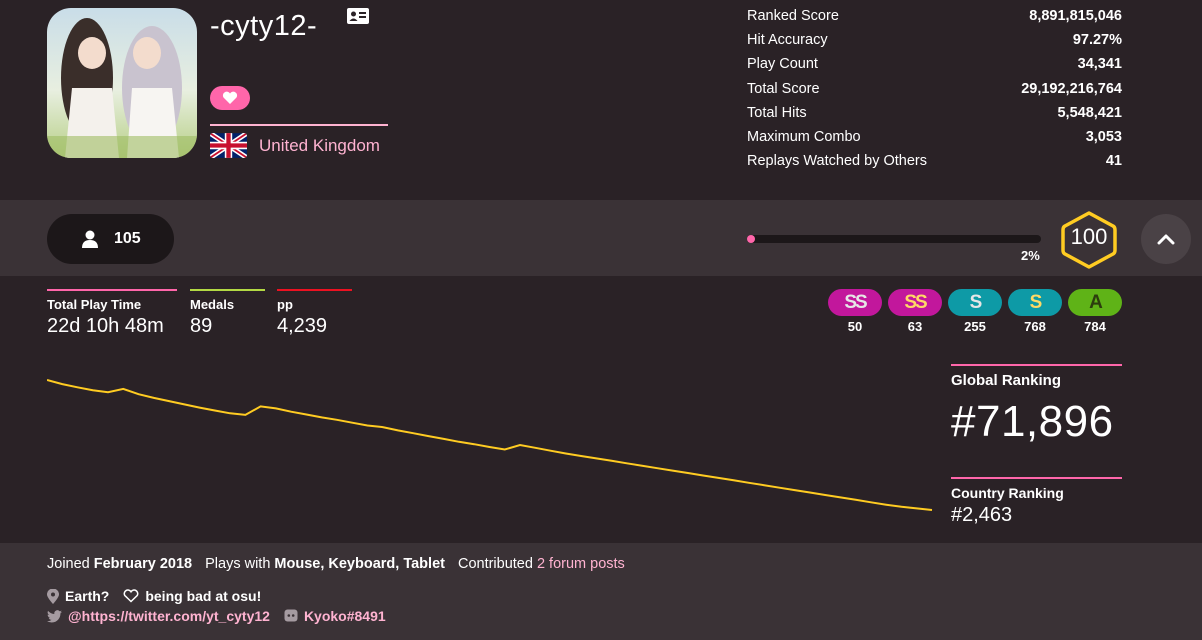  What do you see at coordinates (1036, 365) in the screenshot?
I see `global-ranking-bar` at bounding box center [1036, 365].